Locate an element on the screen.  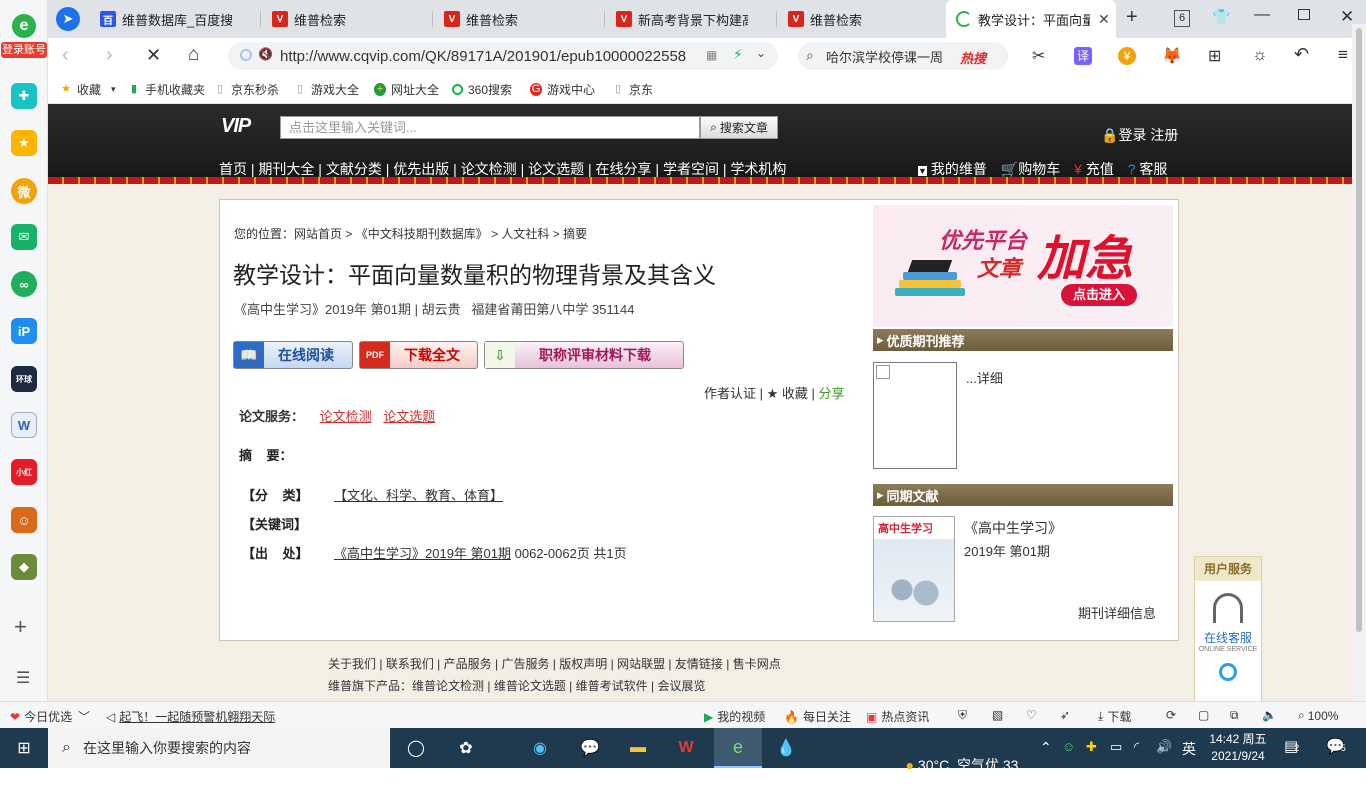
scrollbar-thumb is located at coordinates (1359, 330).